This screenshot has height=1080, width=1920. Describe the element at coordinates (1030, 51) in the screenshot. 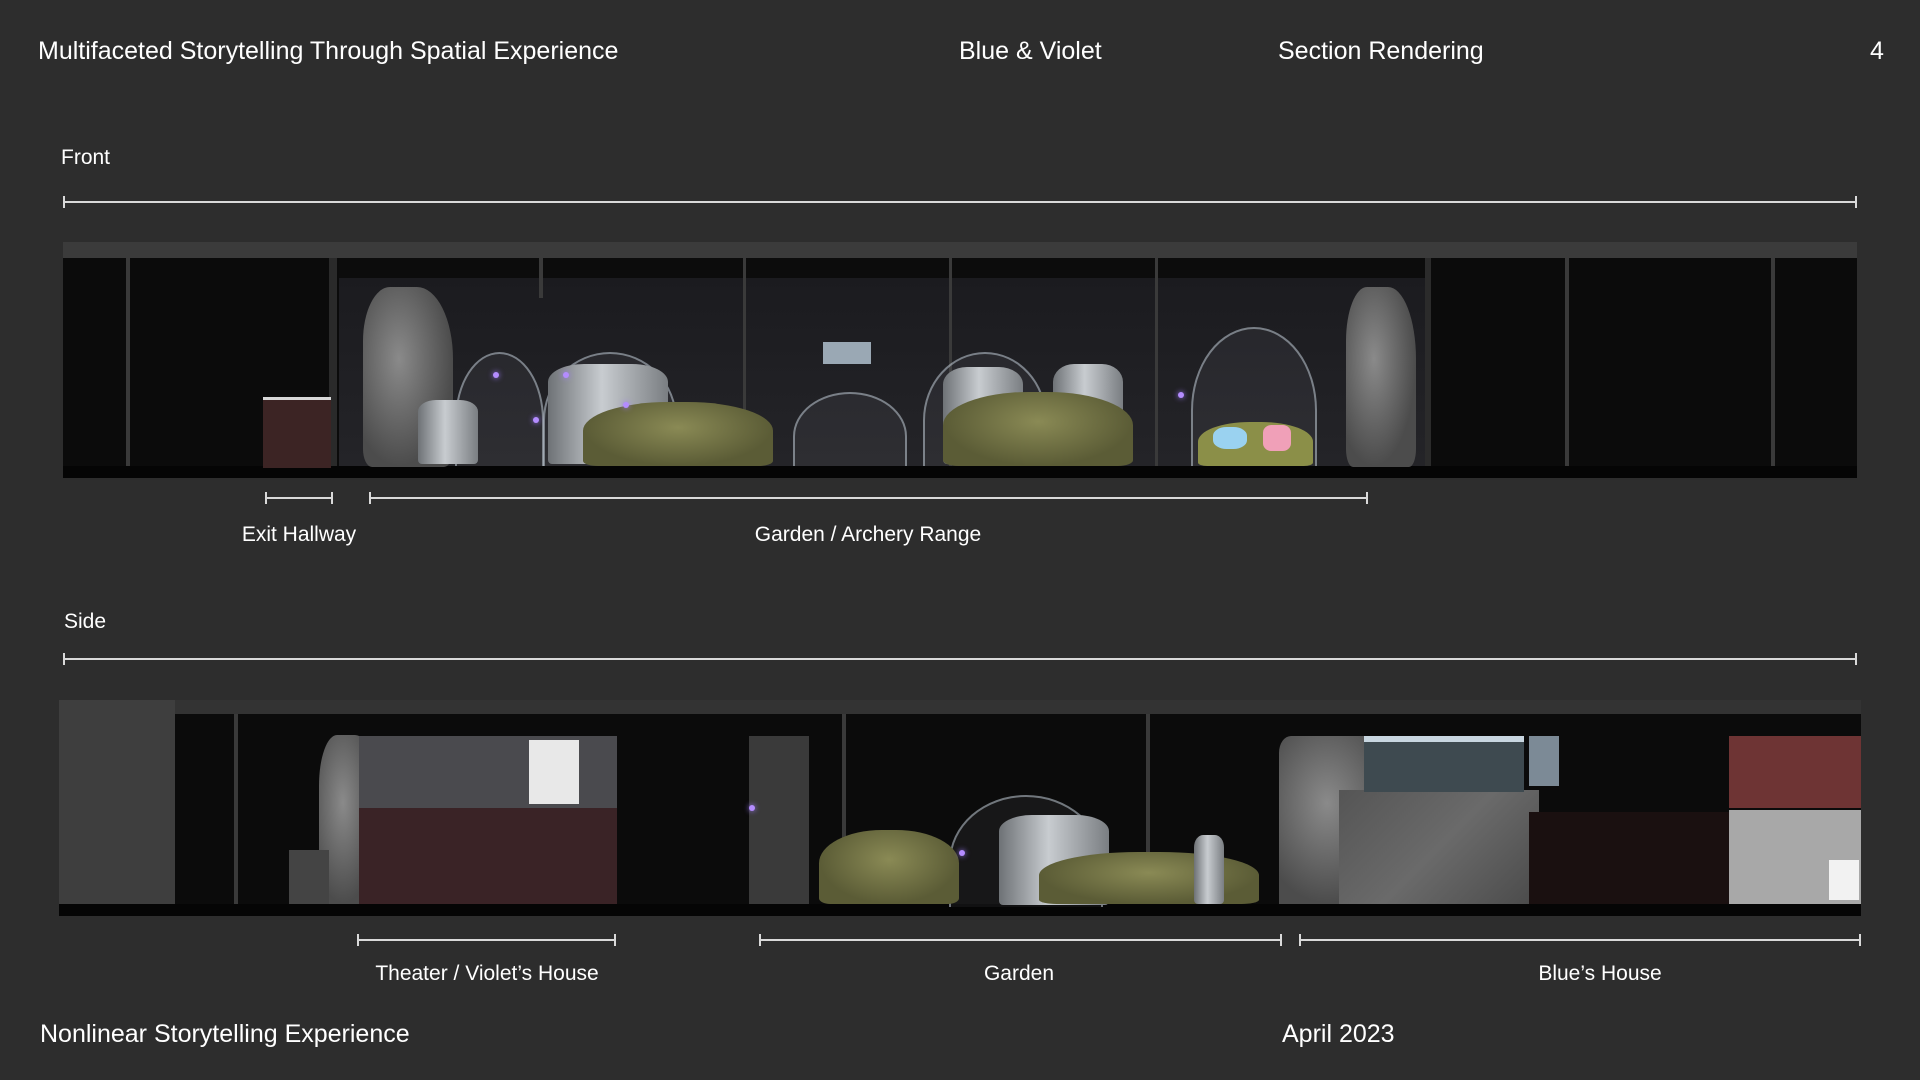

I see `project-name: Blue & Violet` at that location.